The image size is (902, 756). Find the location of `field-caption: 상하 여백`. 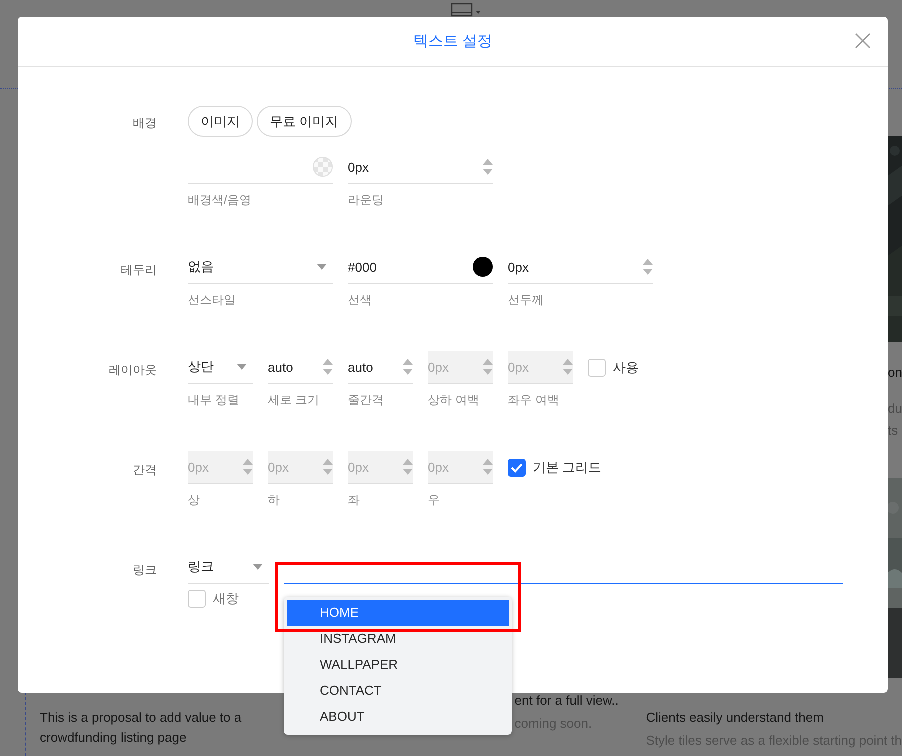

field-caption: 상하 여백 is located at coordinates (454, 400).